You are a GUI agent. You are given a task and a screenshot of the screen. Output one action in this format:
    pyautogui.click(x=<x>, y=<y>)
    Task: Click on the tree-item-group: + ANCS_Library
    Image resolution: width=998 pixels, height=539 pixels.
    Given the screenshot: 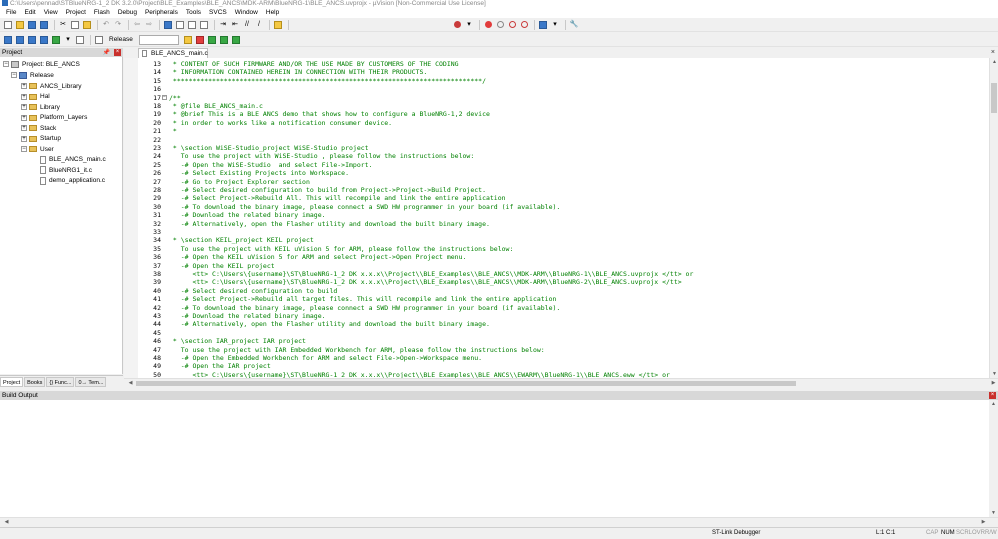 What is the action you would take?
    pyautogui.click(x=51, y=86)
    